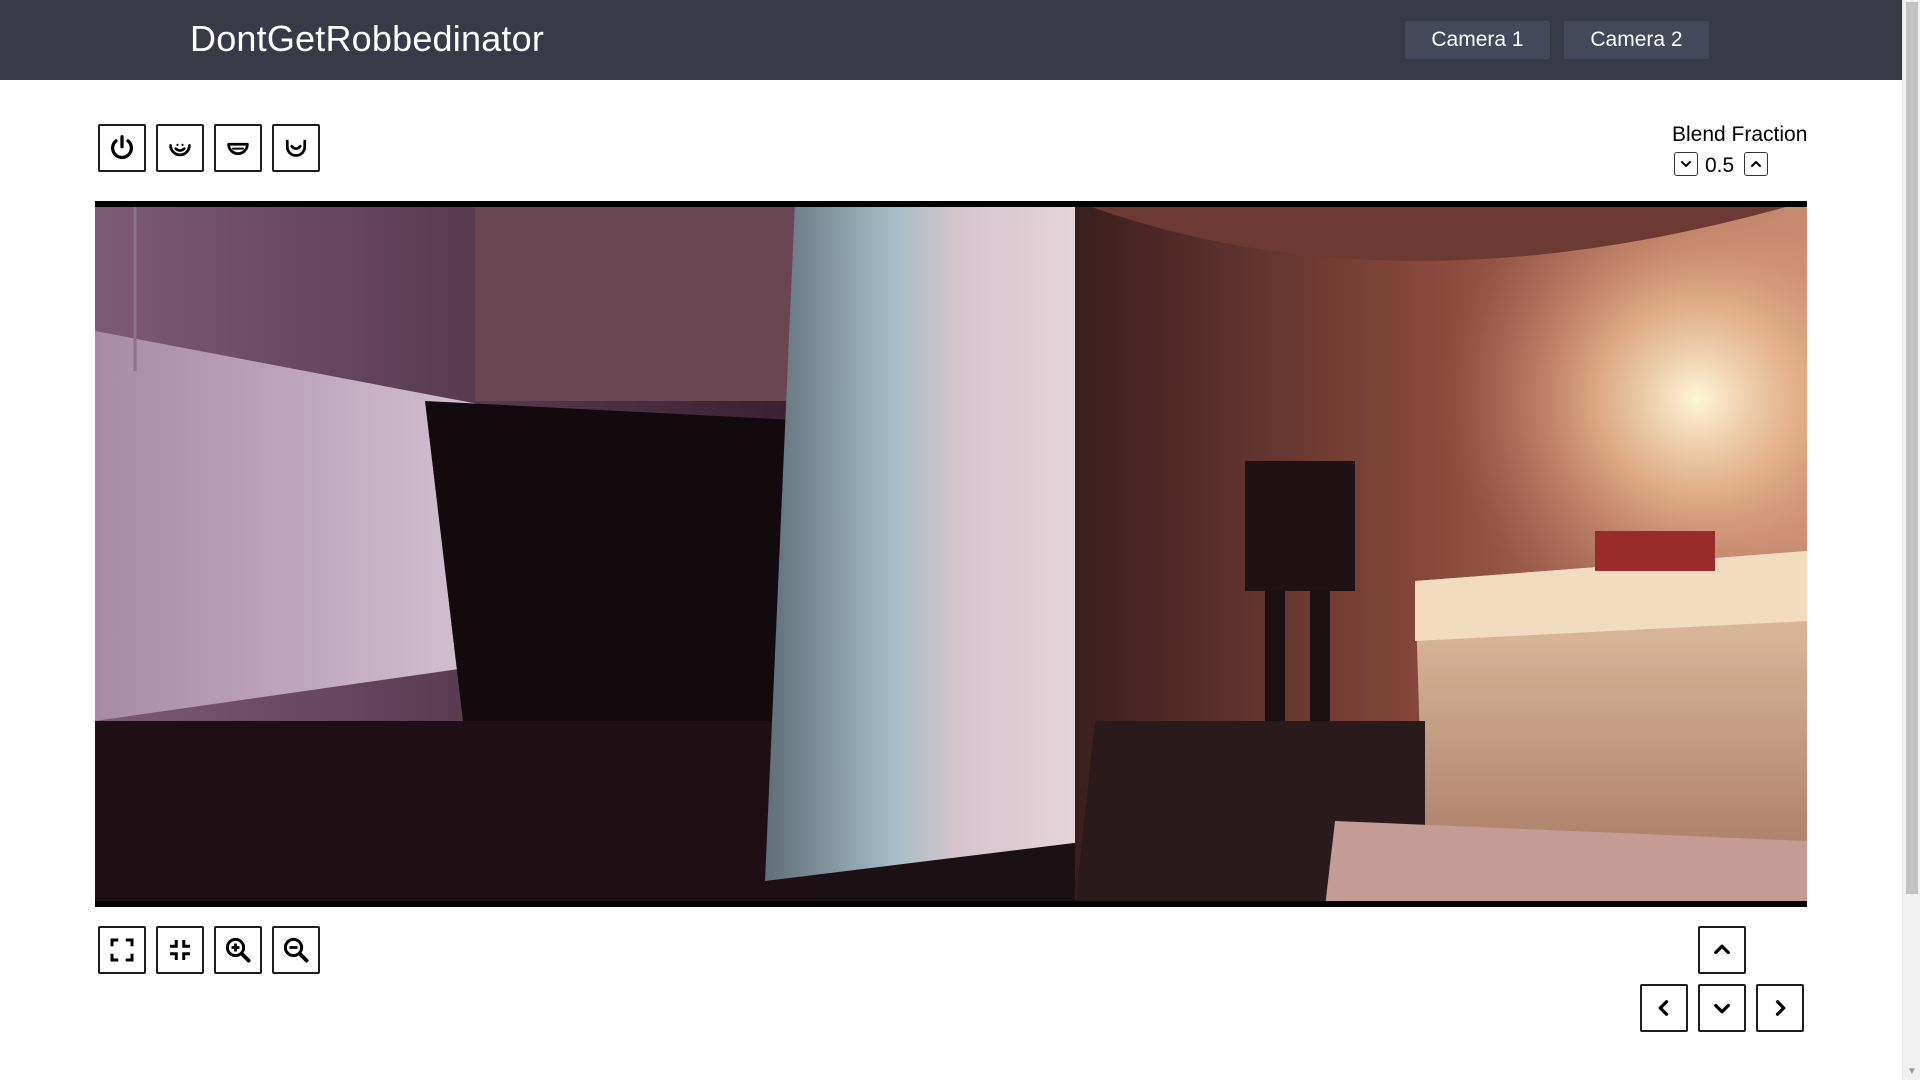 This screenshot has width=1920, height=1080. I want to click on fullscreen-icon, so click(122, 950).